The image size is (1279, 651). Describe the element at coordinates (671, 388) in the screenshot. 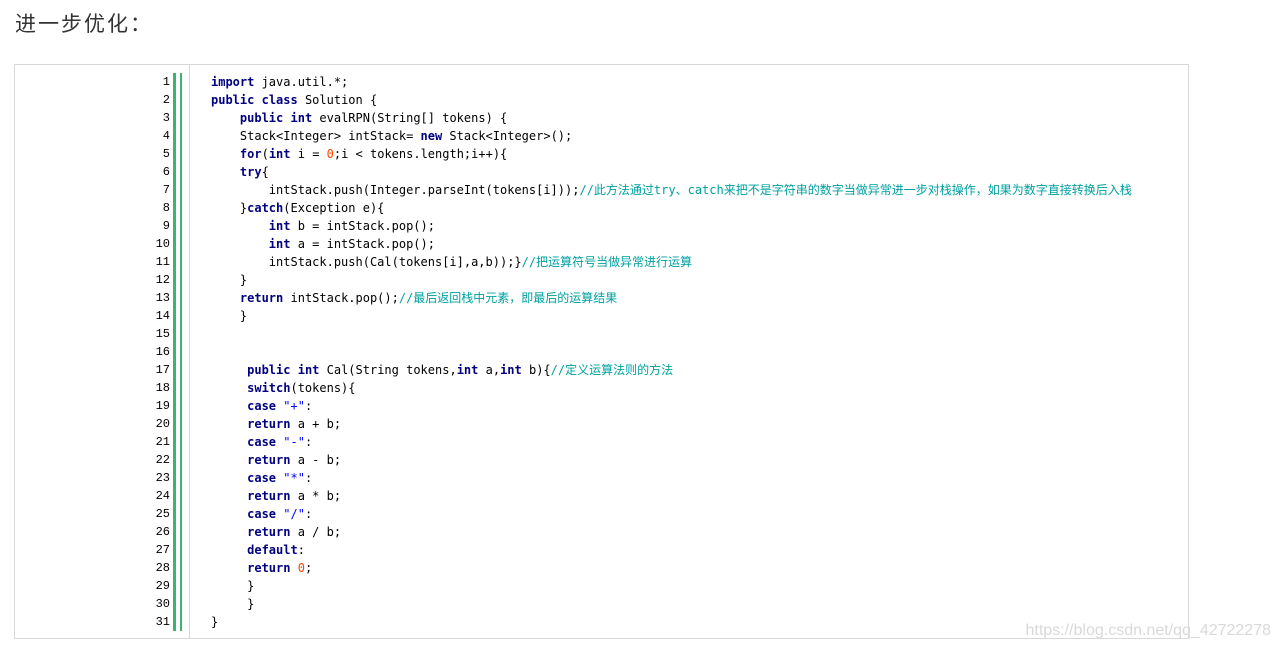

I see `code-line: switch(tokens){` at that location.